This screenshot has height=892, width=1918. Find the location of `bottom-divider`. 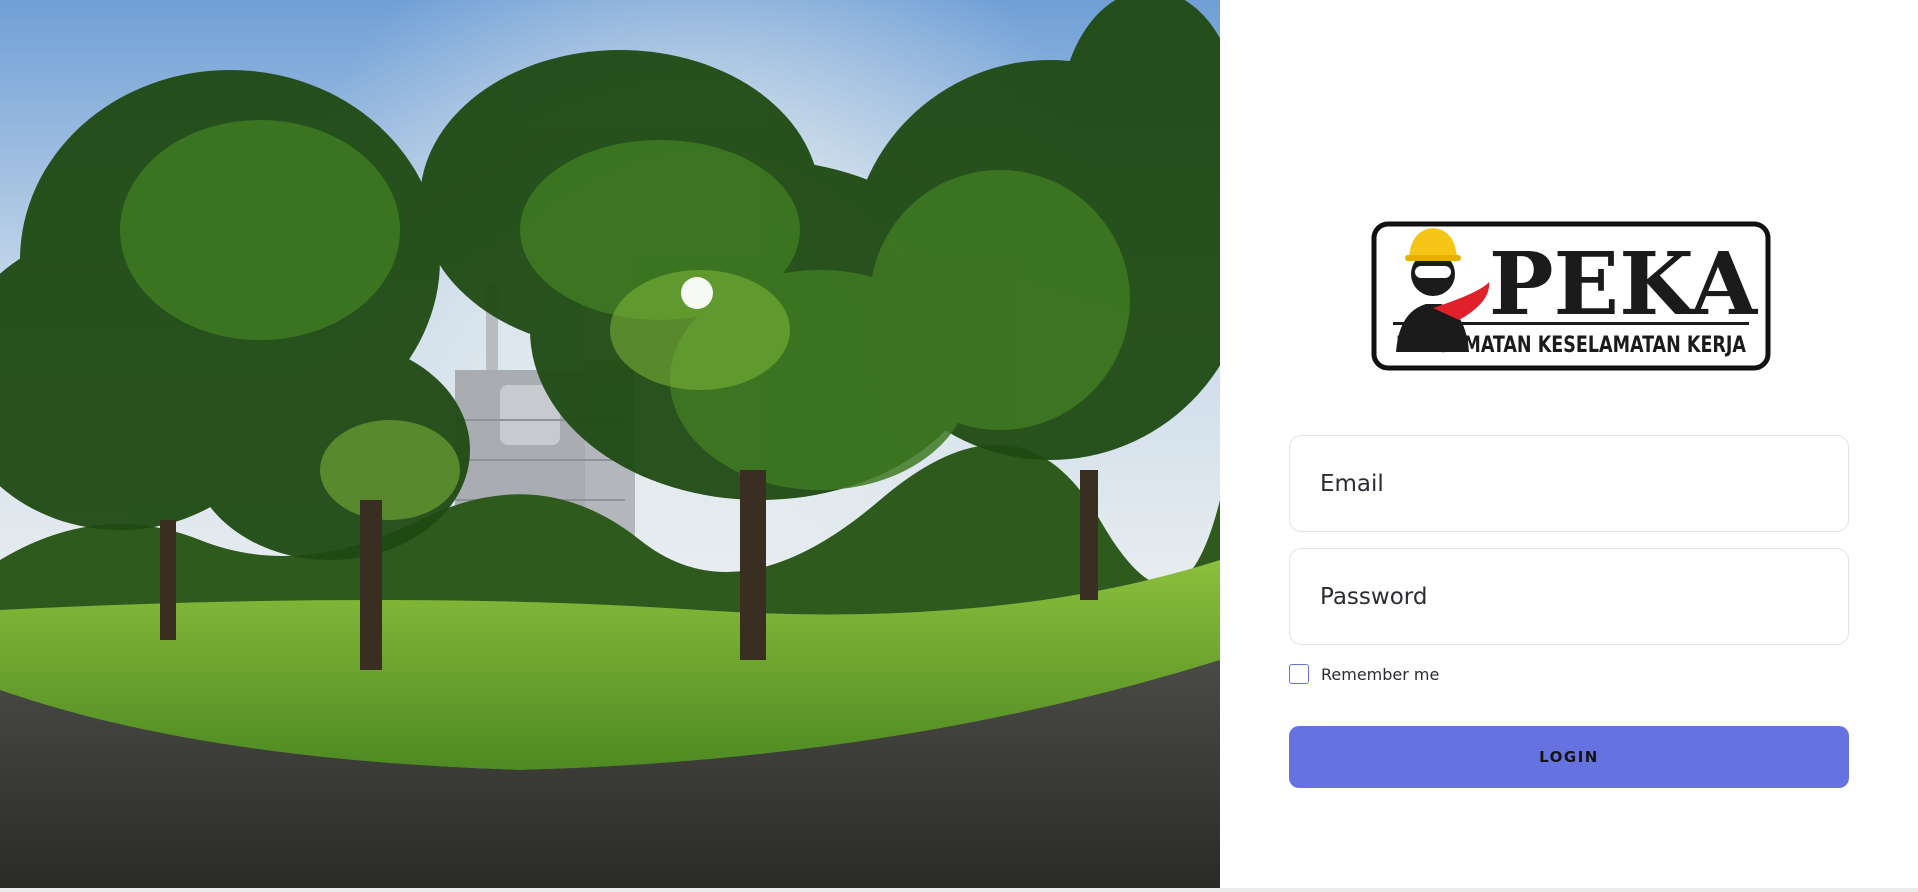

bottom-divider is located at coordinates (959, 890).